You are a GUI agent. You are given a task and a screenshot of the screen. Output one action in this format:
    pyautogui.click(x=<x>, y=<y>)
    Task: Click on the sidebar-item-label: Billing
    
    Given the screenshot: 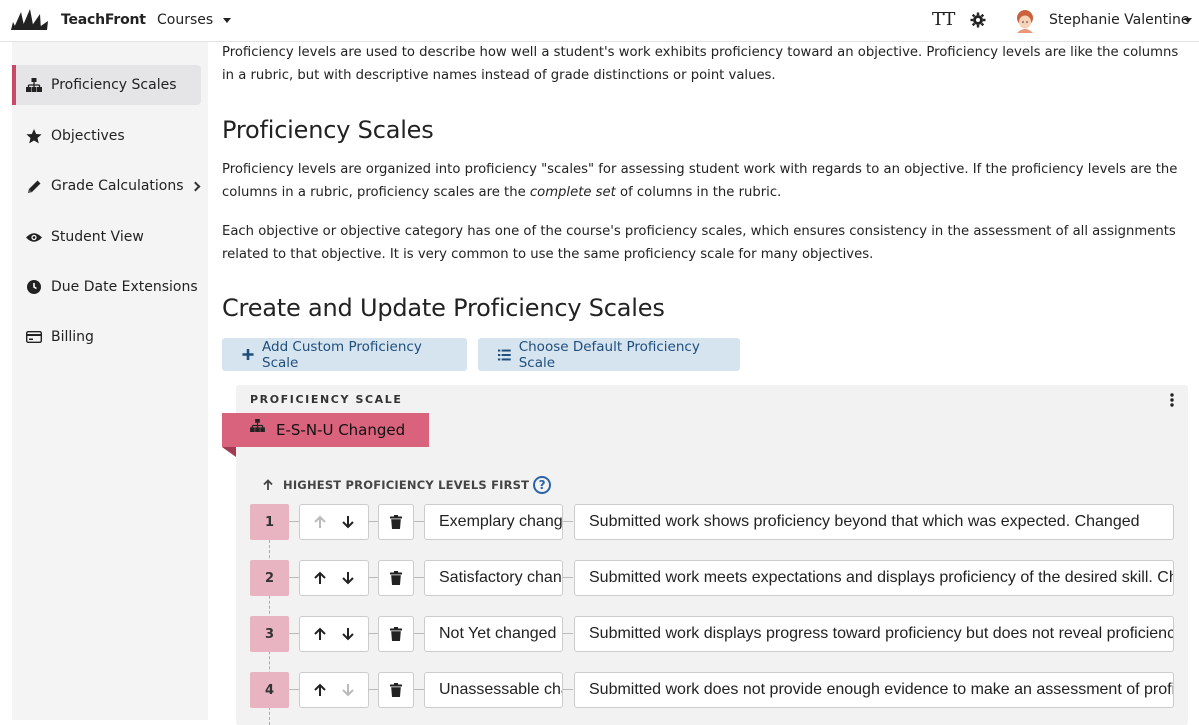 What is the action you would take?
    pyautogui.click(x=72, y=337)
    